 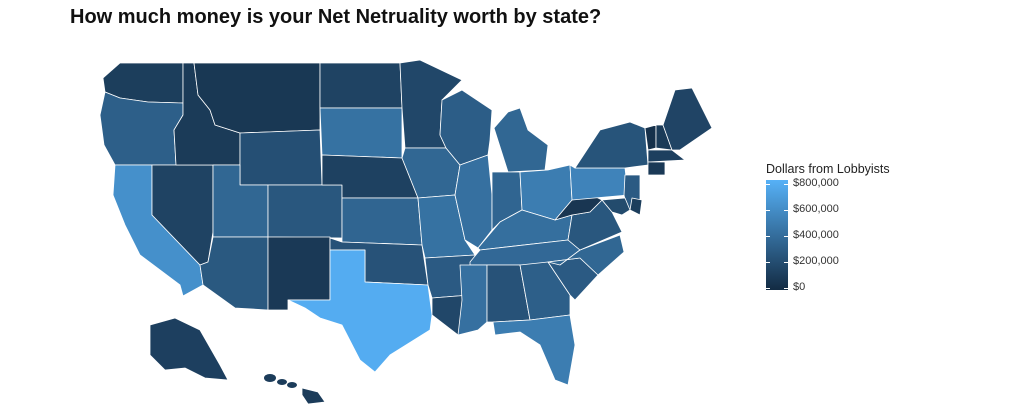 I want to click on legend-color-bar, so click(x=777, y=235).